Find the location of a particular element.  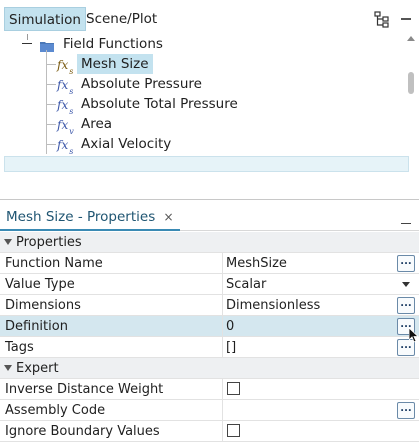

property-name: Inverse Distance Weight is located at coordinates (84, 389).